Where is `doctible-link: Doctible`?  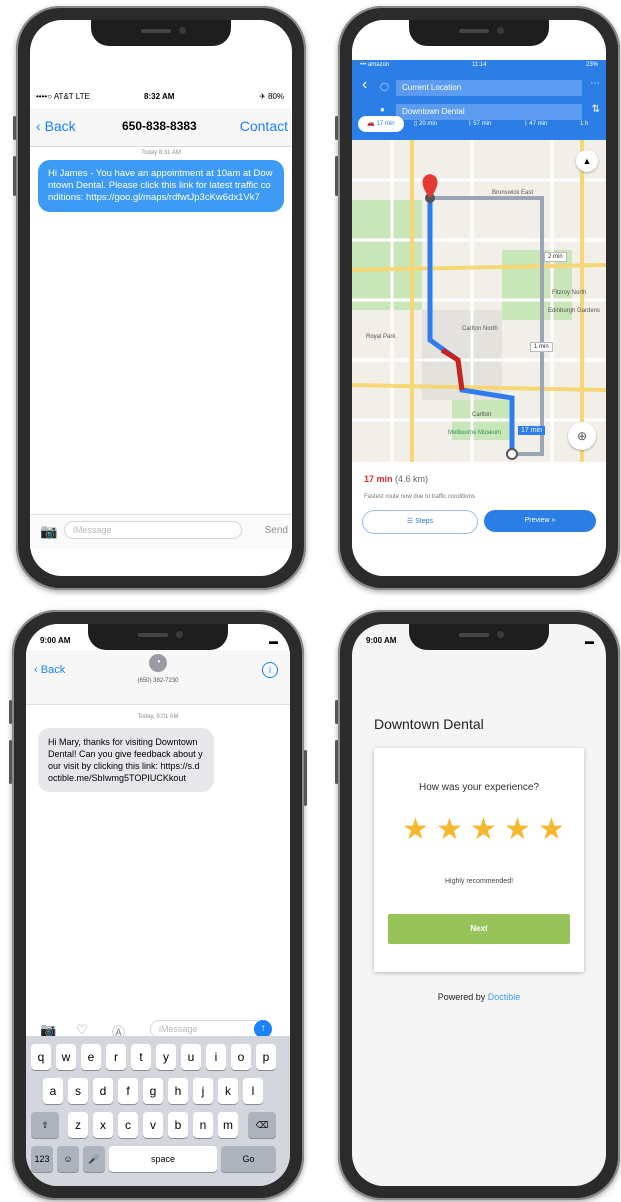 doctible-link: Doctible is located at coordinates (504, 997).